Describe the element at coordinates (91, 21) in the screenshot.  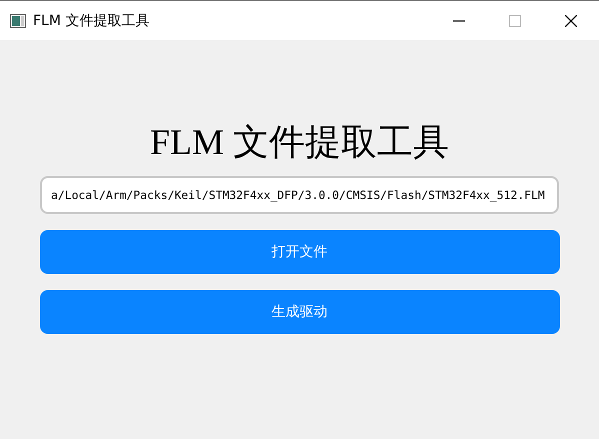
I see `window-title: FLM 文件提取工具` at that location.